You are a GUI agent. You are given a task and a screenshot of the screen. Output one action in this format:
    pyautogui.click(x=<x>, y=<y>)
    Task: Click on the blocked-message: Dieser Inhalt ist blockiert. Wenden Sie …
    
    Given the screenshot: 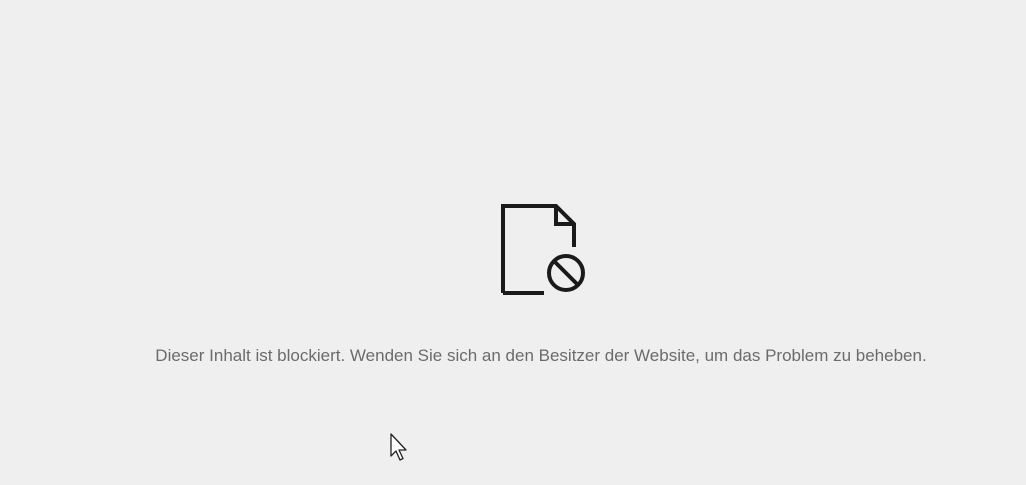 What is the action you would take?
    pyautogui.click(x=541, y=355)
    